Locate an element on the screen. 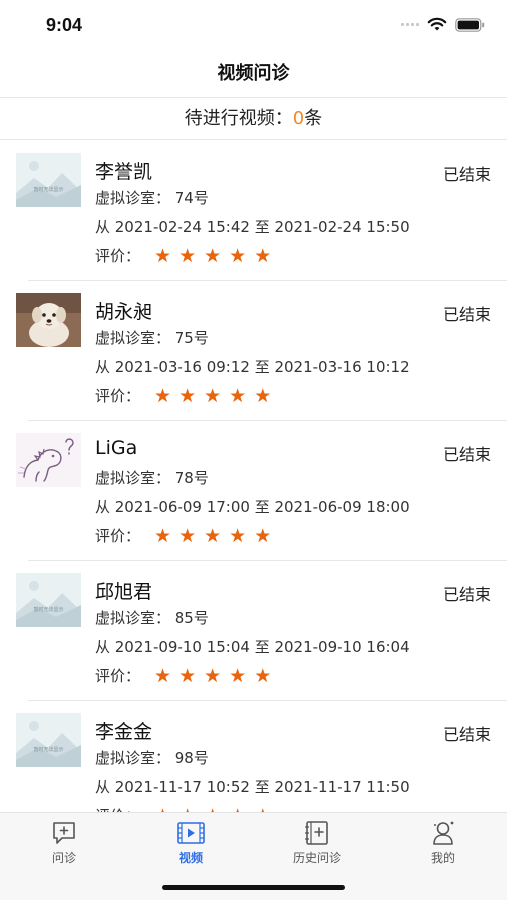 This screenshot has width=507, height=900. virtual-room: 虚拟诊室： 98号 is located at coordinates (152, 758).